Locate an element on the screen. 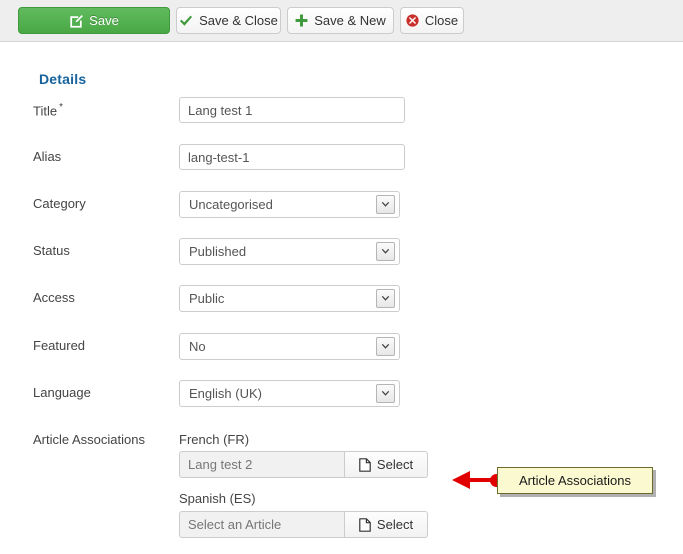 Image resolution: width=683 pixels, height=554 pixels. category-select: Uncategorised is located at coordinates (289, 204).